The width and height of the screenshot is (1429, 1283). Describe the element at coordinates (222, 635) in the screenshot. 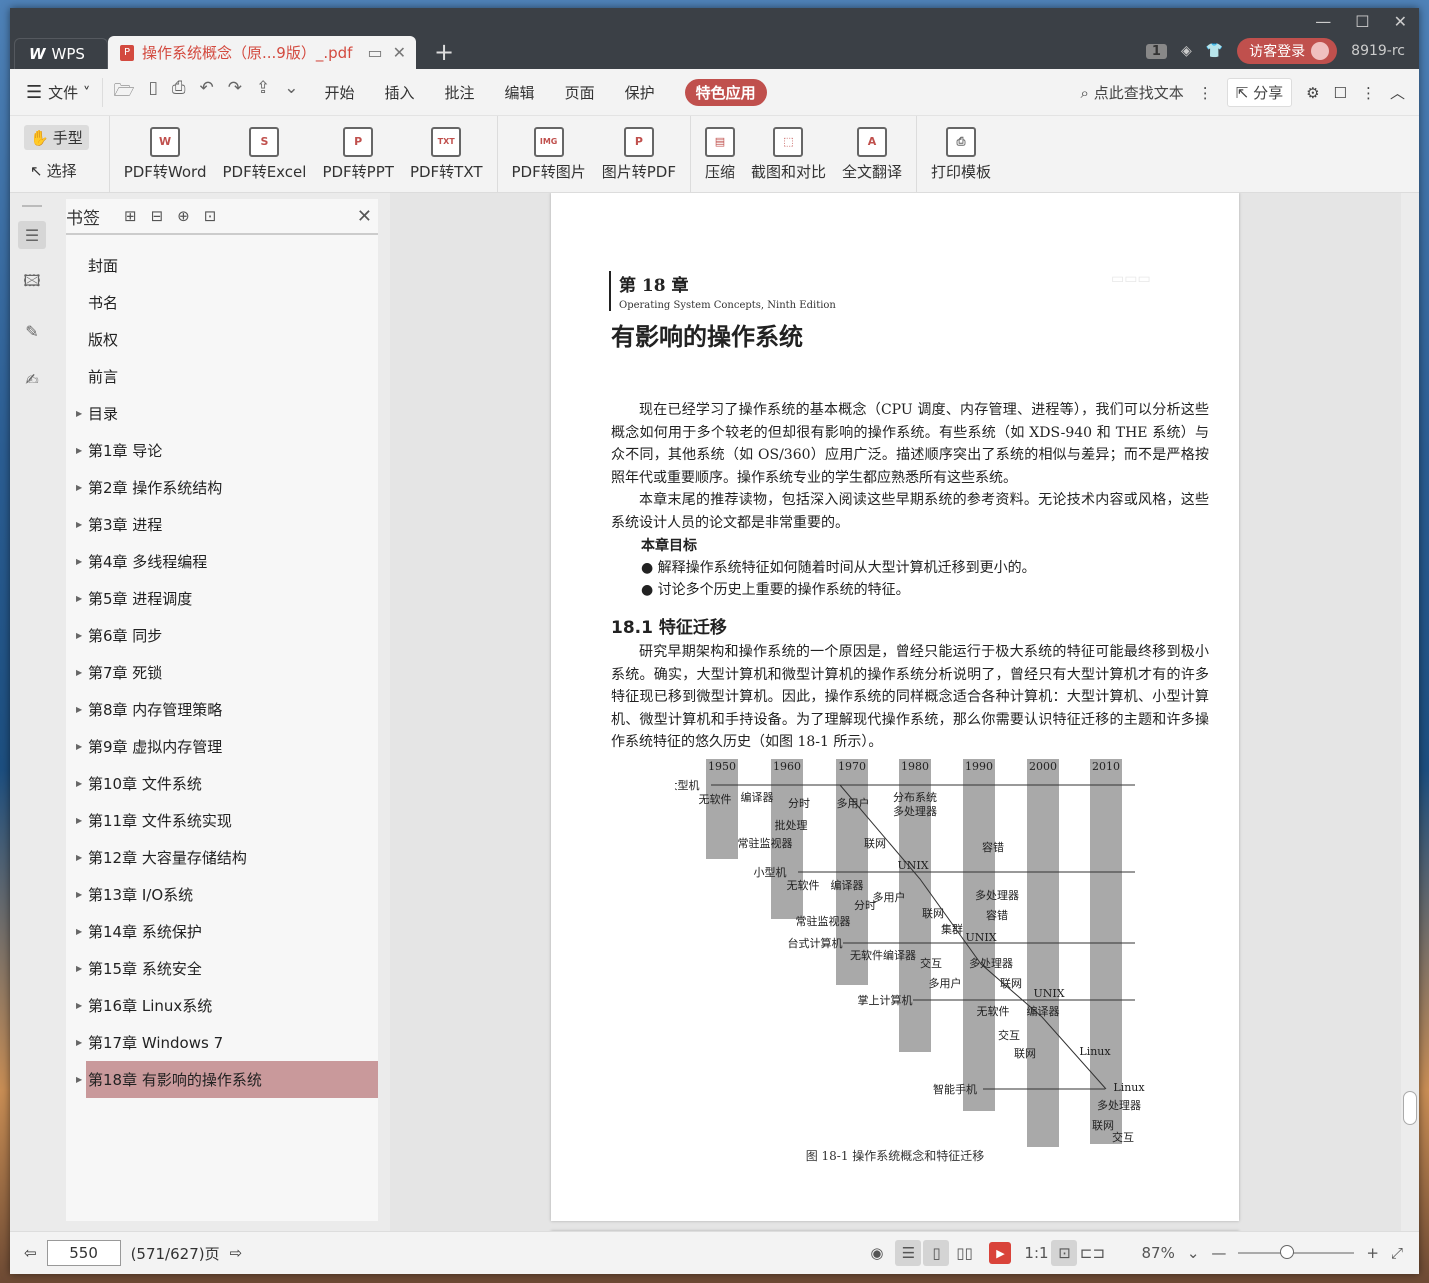

I see `bookmark-item: ▶ 第6章 同步` at that location.